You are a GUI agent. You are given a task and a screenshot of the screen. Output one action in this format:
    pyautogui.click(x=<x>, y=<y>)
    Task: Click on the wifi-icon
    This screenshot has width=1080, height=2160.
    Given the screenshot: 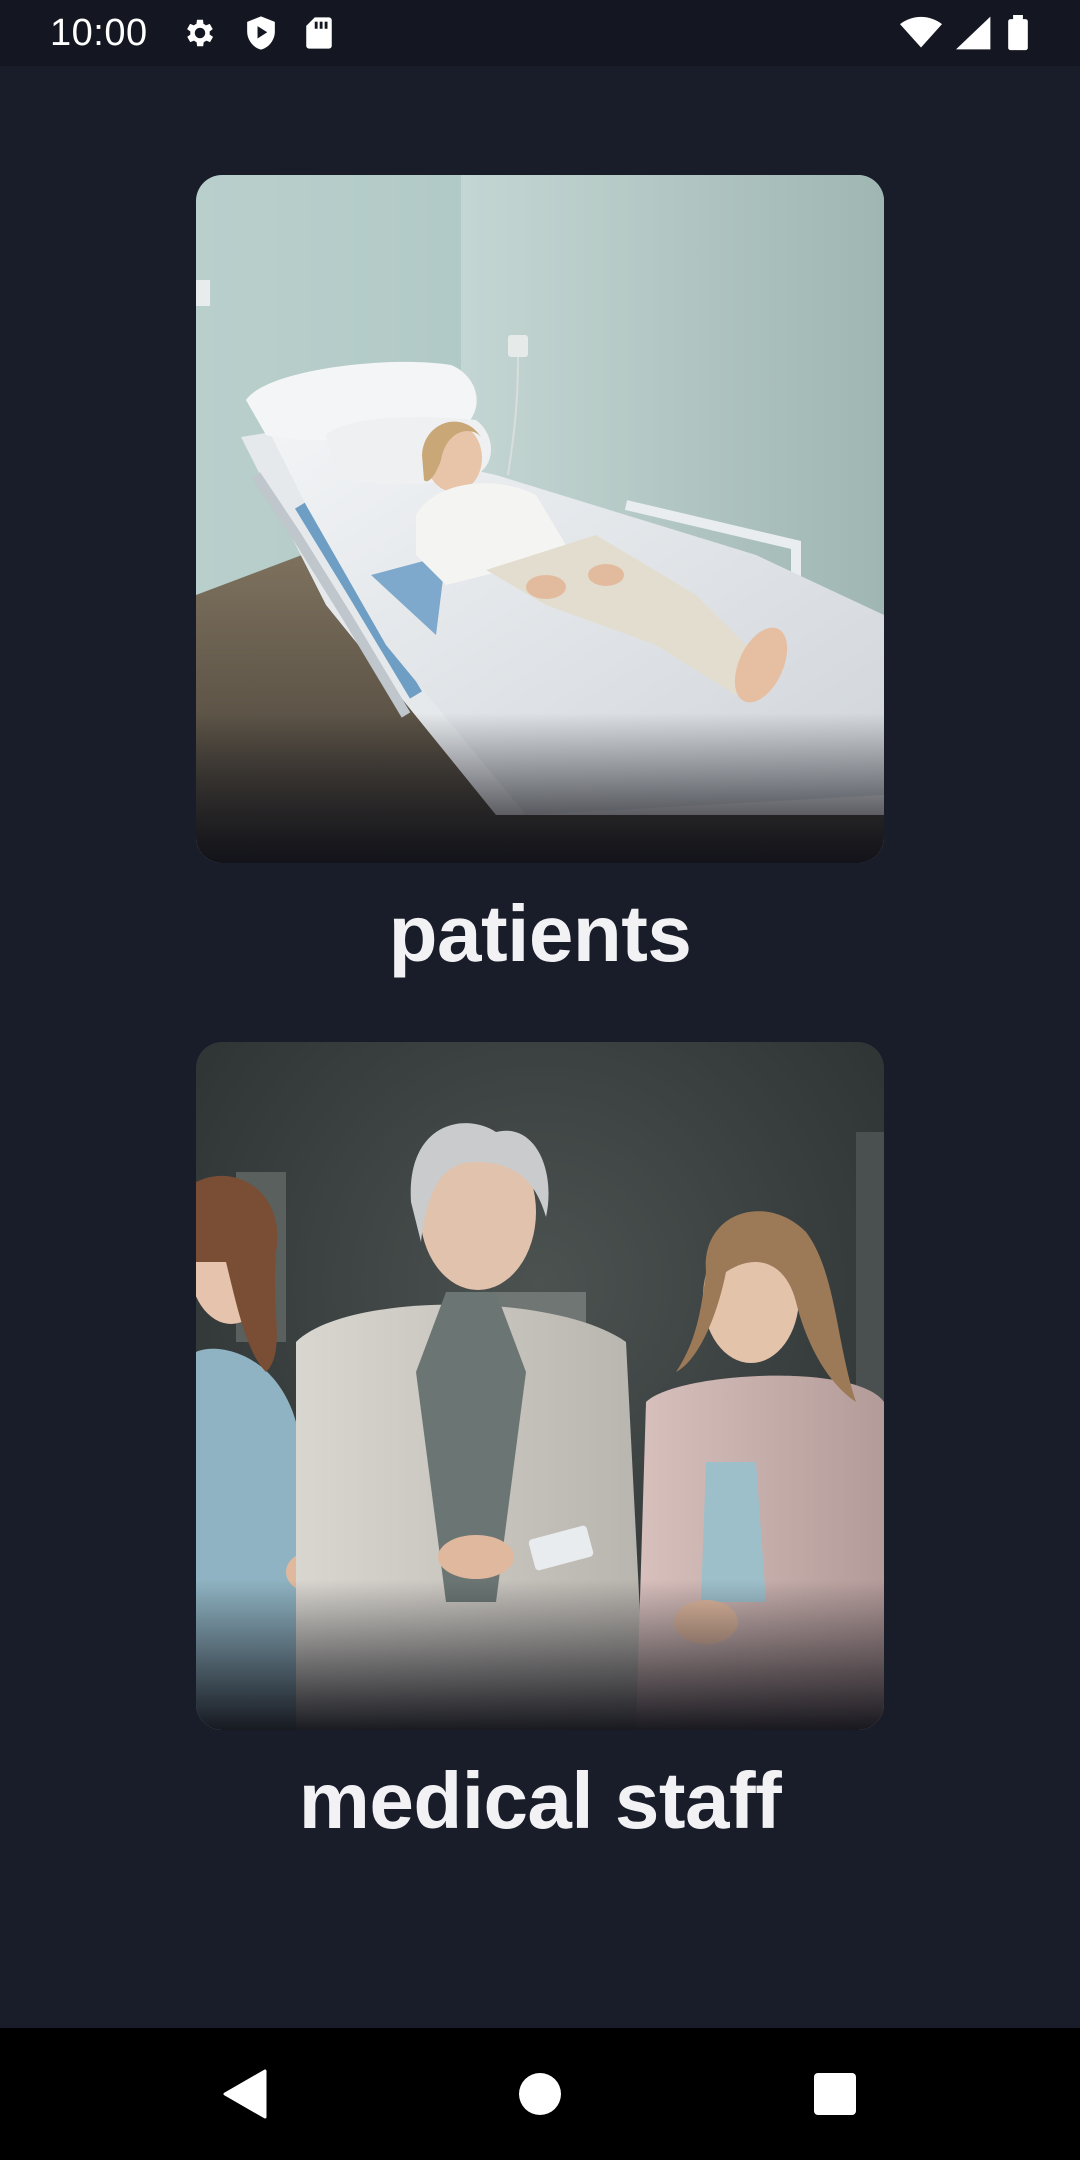 What is the action you would take?
    pyautogui.click(x=921, y=33)
    